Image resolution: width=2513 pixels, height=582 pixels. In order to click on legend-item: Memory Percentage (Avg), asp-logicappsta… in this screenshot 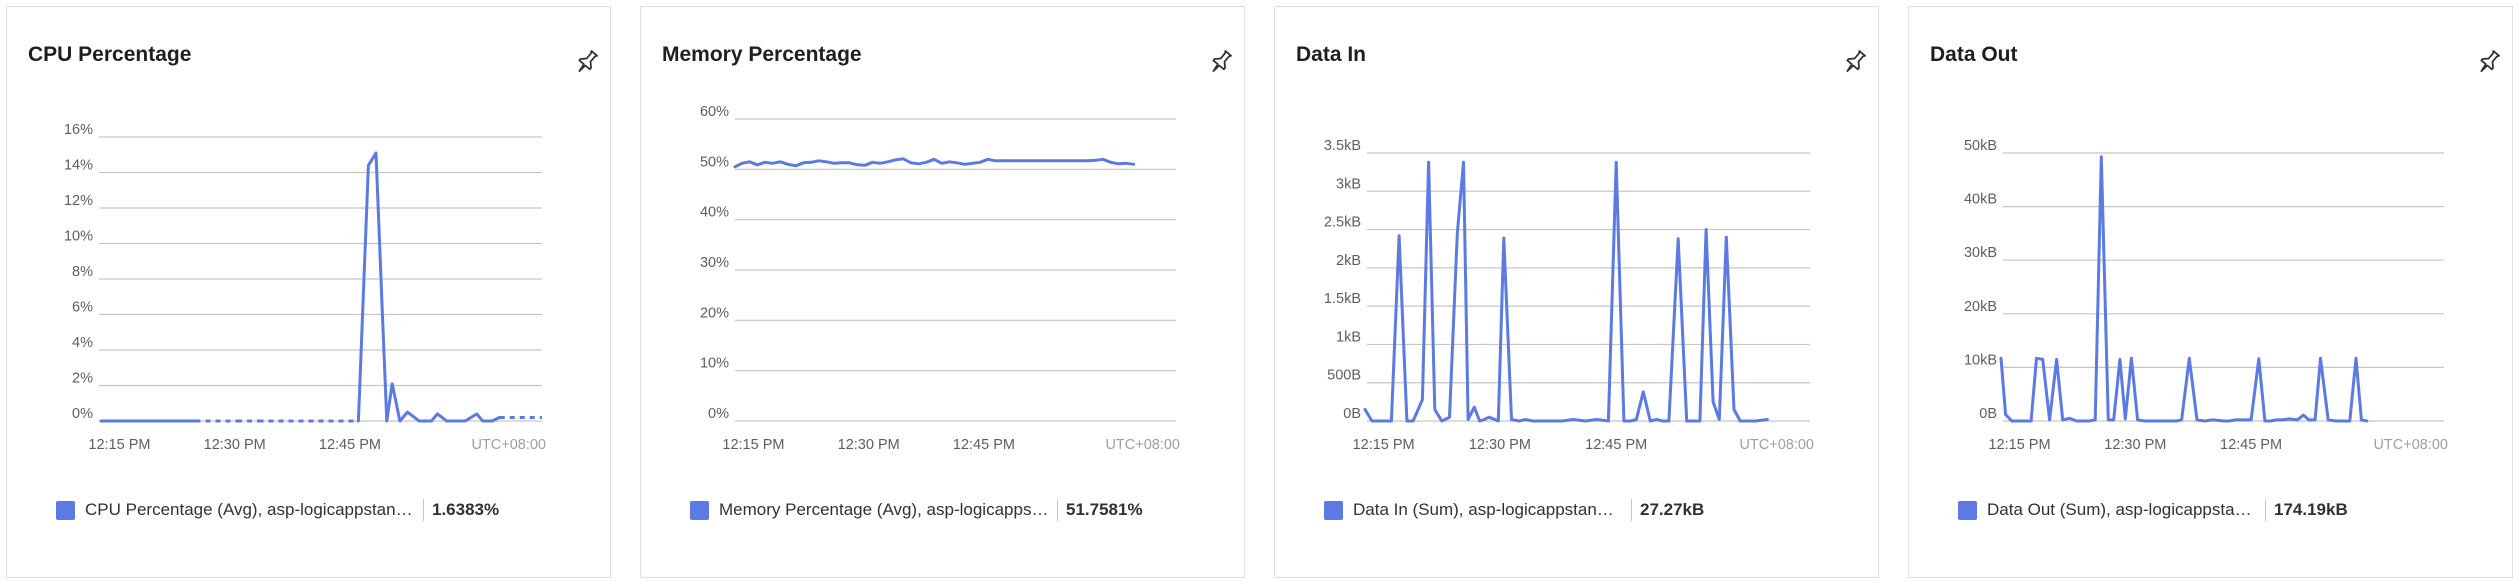, I will do `click(916, 510)`.